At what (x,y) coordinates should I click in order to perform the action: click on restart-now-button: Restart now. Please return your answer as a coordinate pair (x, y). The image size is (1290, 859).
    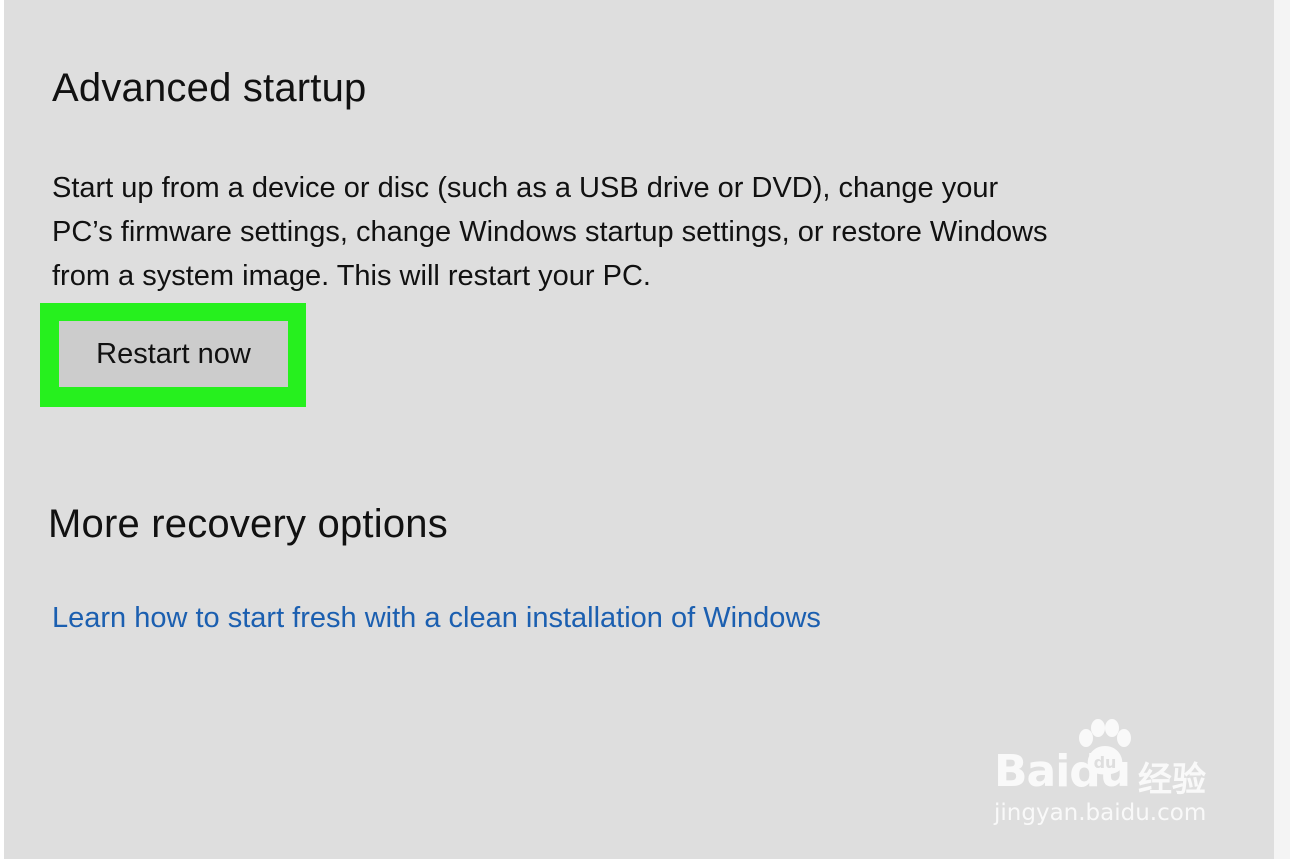
    Looking at the image, I should click on (173, 354).